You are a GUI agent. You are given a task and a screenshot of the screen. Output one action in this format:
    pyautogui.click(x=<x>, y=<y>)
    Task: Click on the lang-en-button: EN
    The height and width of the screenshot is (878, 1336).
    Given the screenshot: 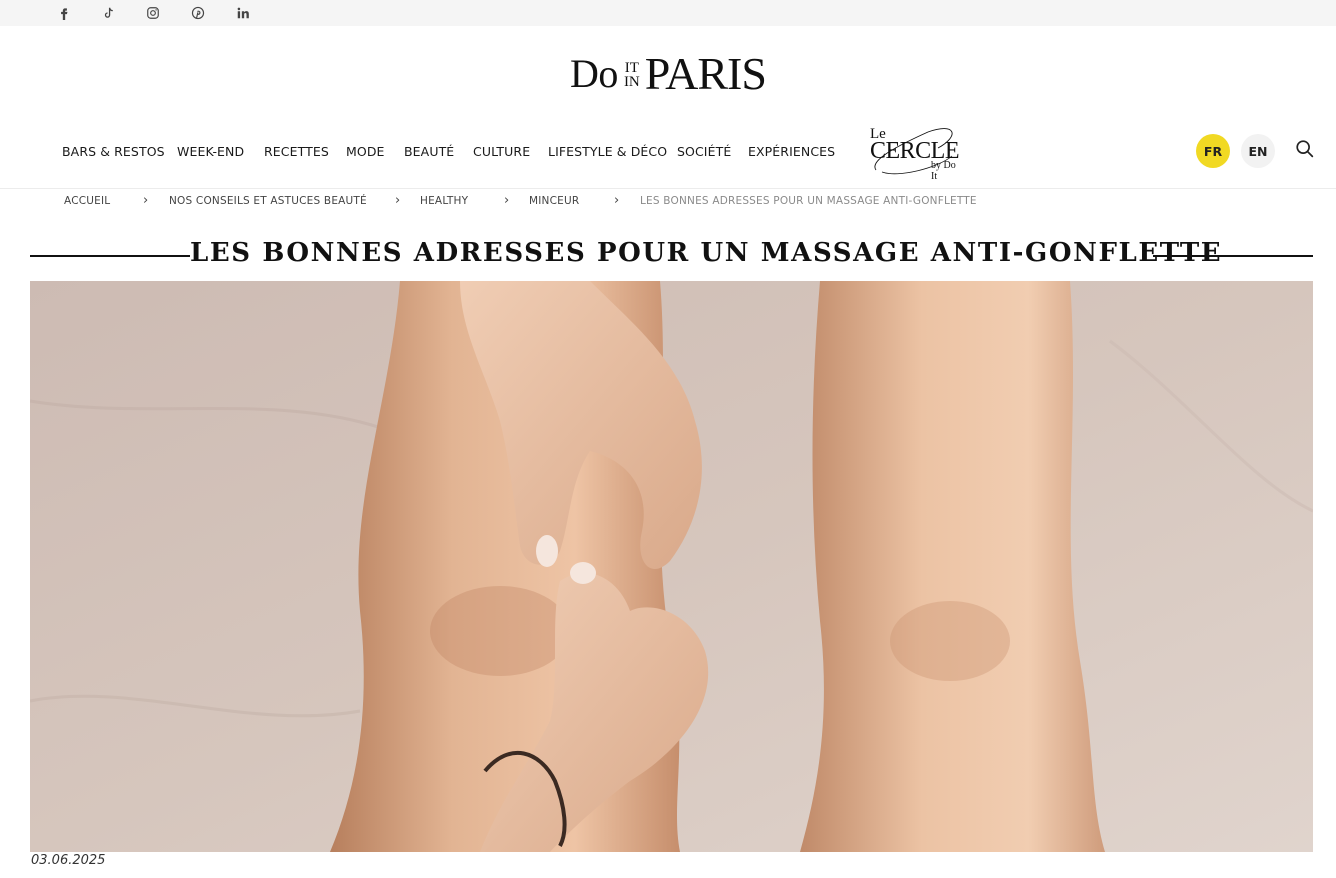 What is the action you would take?
    pyautogui.click(x=1258, y=151)
    